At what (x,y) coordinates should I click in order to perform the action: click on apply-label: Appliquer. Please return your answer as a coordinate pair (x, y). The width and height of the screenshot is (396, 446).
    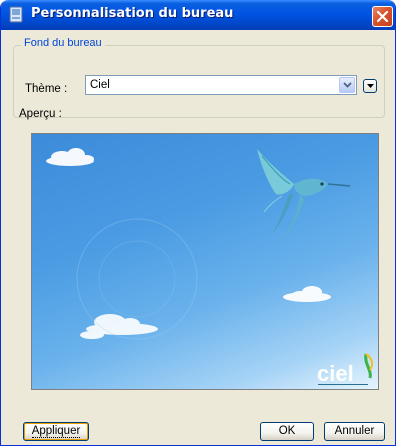
    Looking at the image, I should click on (56, 431).